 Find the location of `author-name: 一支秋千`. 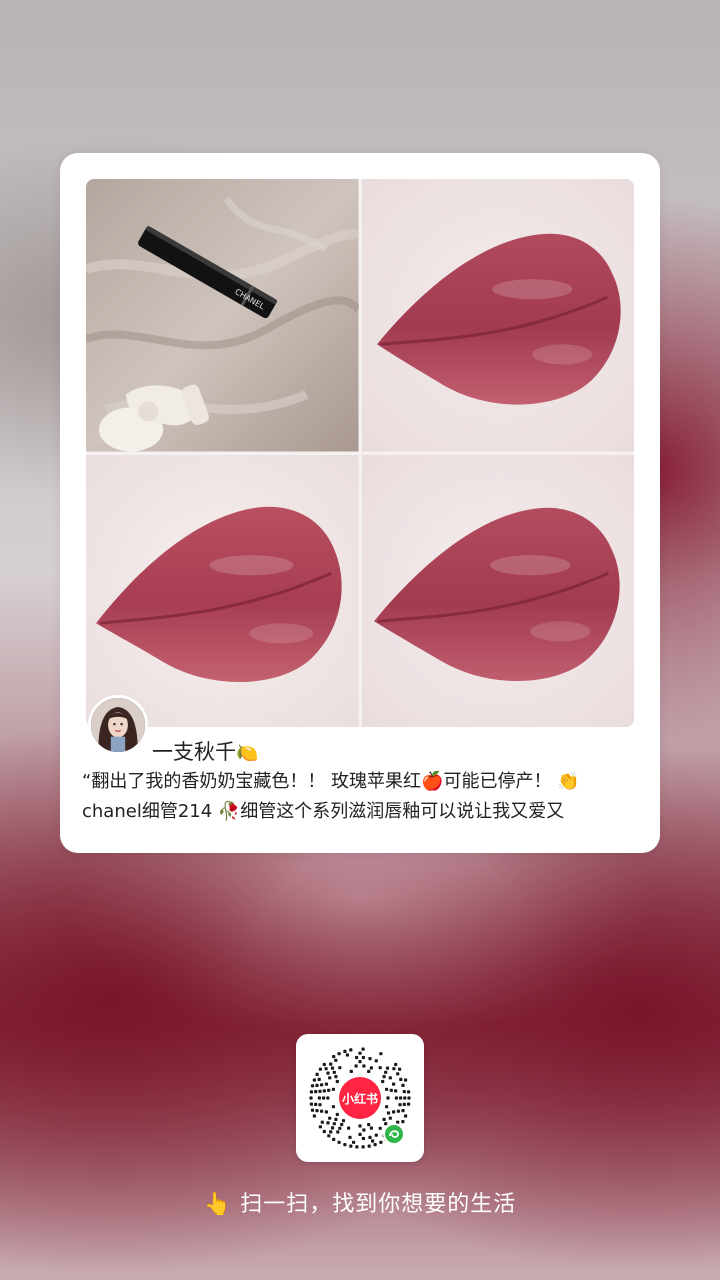

author-name: 一支秋千 is located at coordinates (194, 752).